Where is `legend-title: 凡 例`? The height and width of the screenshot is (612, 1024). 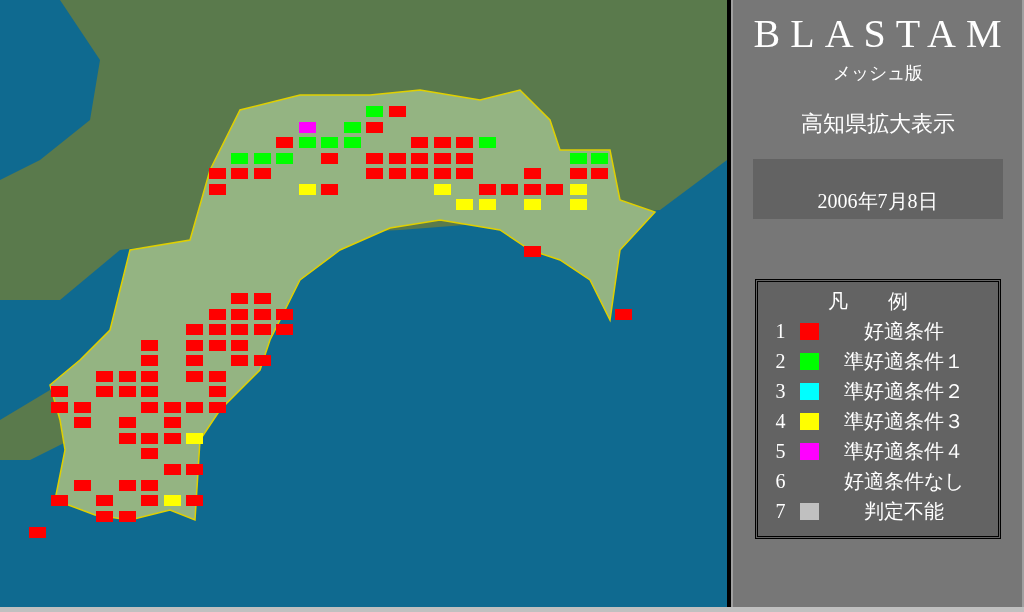
legend-title: 凡 例 is located at coordinates (867, 301).